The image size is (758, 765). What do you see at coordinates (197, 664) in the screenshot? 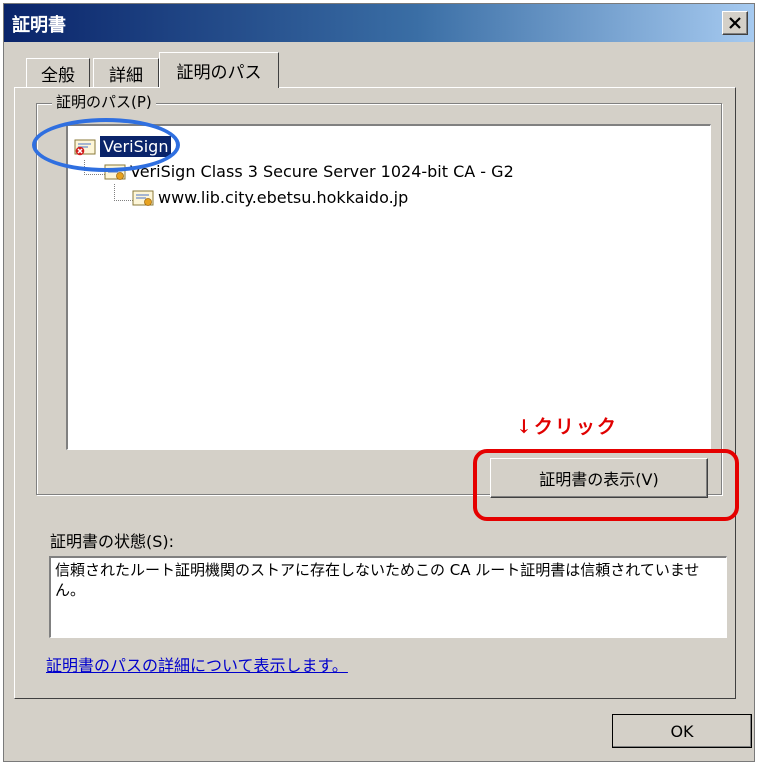
I see `path-details-link: 証明書のパスの詳細について表示します。` at bounding box center [197, 664].